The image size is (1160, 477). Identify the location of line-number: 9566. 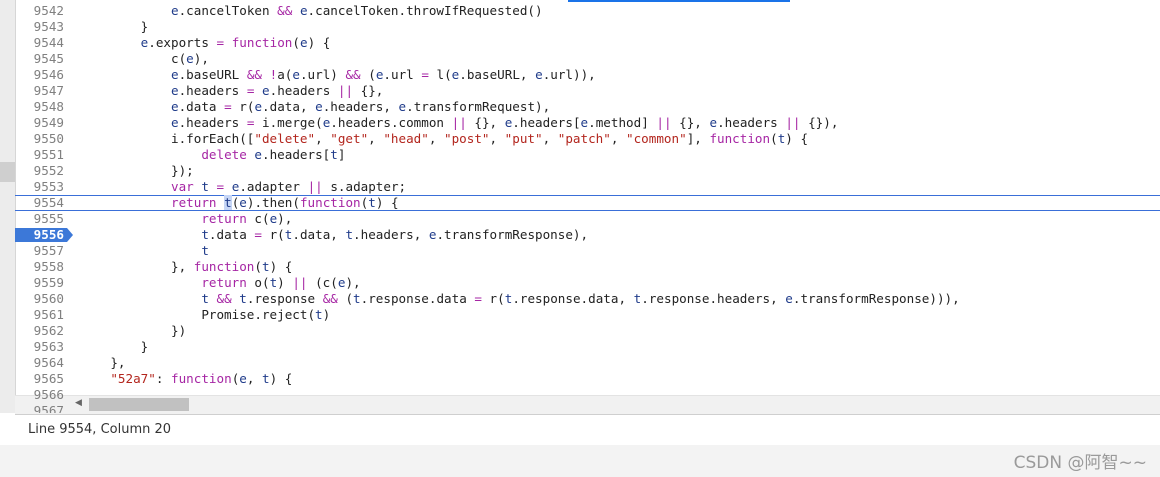
(47, 395).